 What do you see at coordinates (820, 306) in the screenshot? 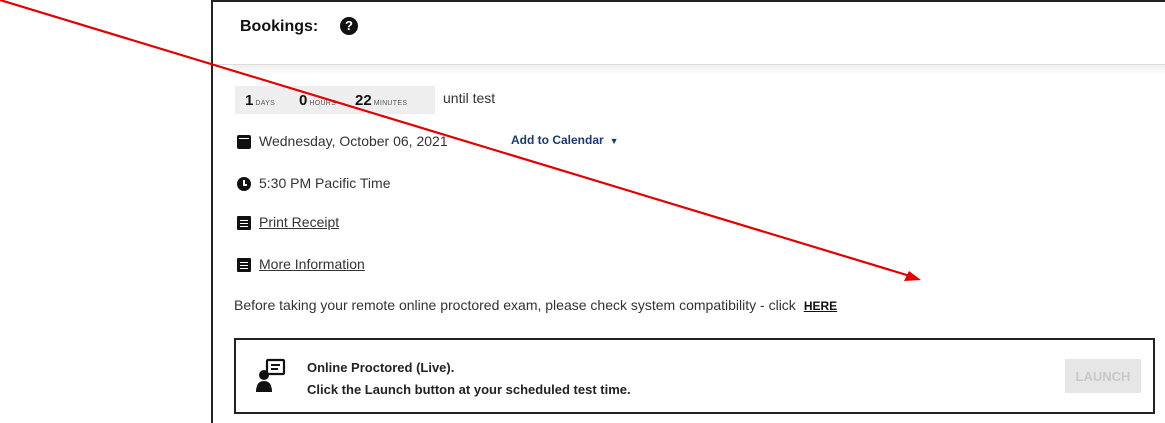
I see `compatibility-here-link: HERE` at bounding box center [820, 306].